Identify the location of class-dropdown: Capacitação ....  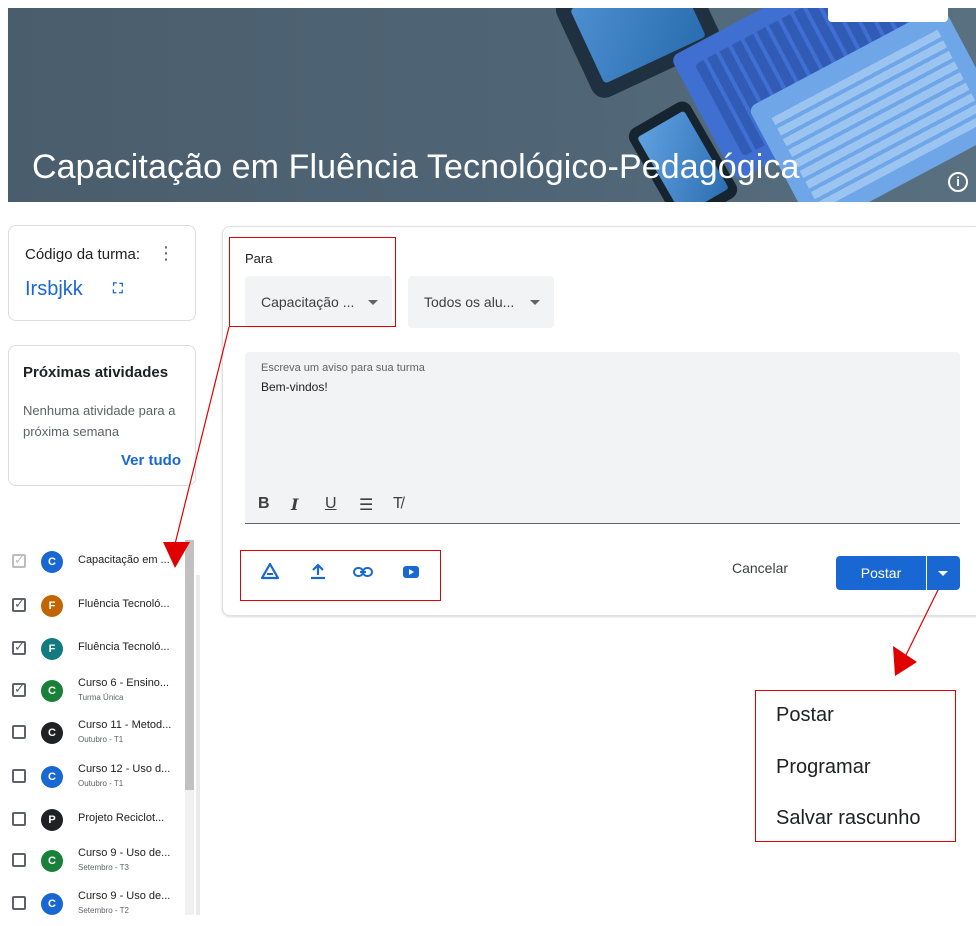
(318, 302).